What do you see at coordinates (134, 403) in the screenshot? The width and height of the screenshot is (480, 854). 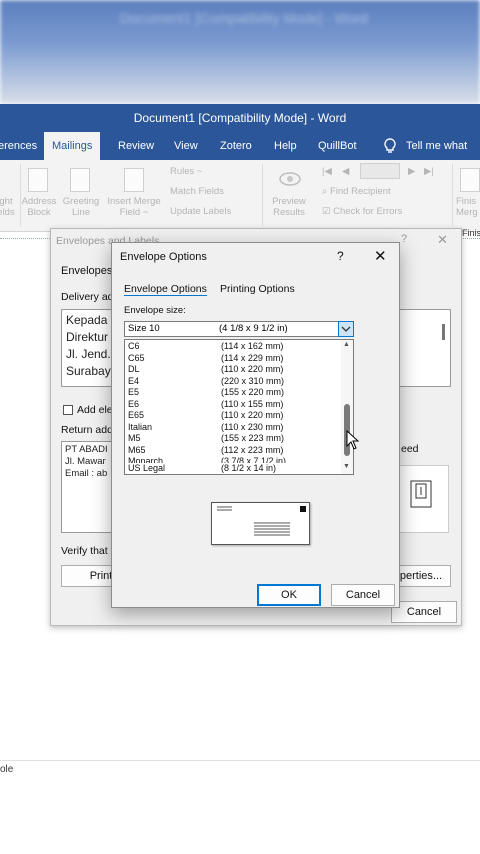 I see `size-name: E6` at bounding box center [134, 403].